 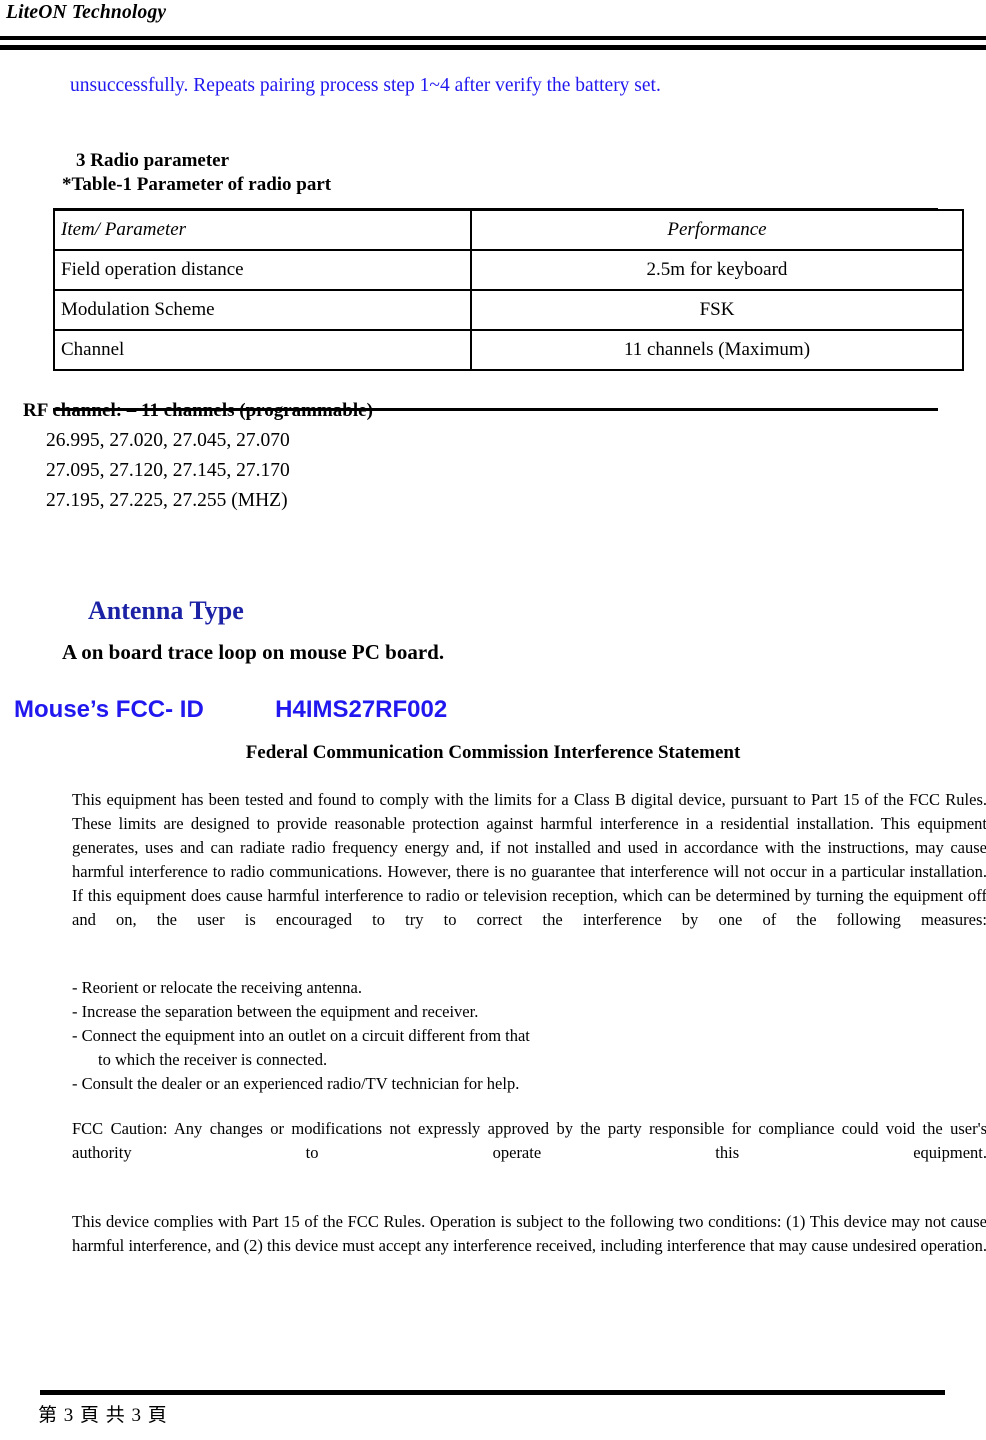 What do you see at coordinates (492, 1392) in the screenshot?
I see `footer-rule` at bounding box center [492, 1392].